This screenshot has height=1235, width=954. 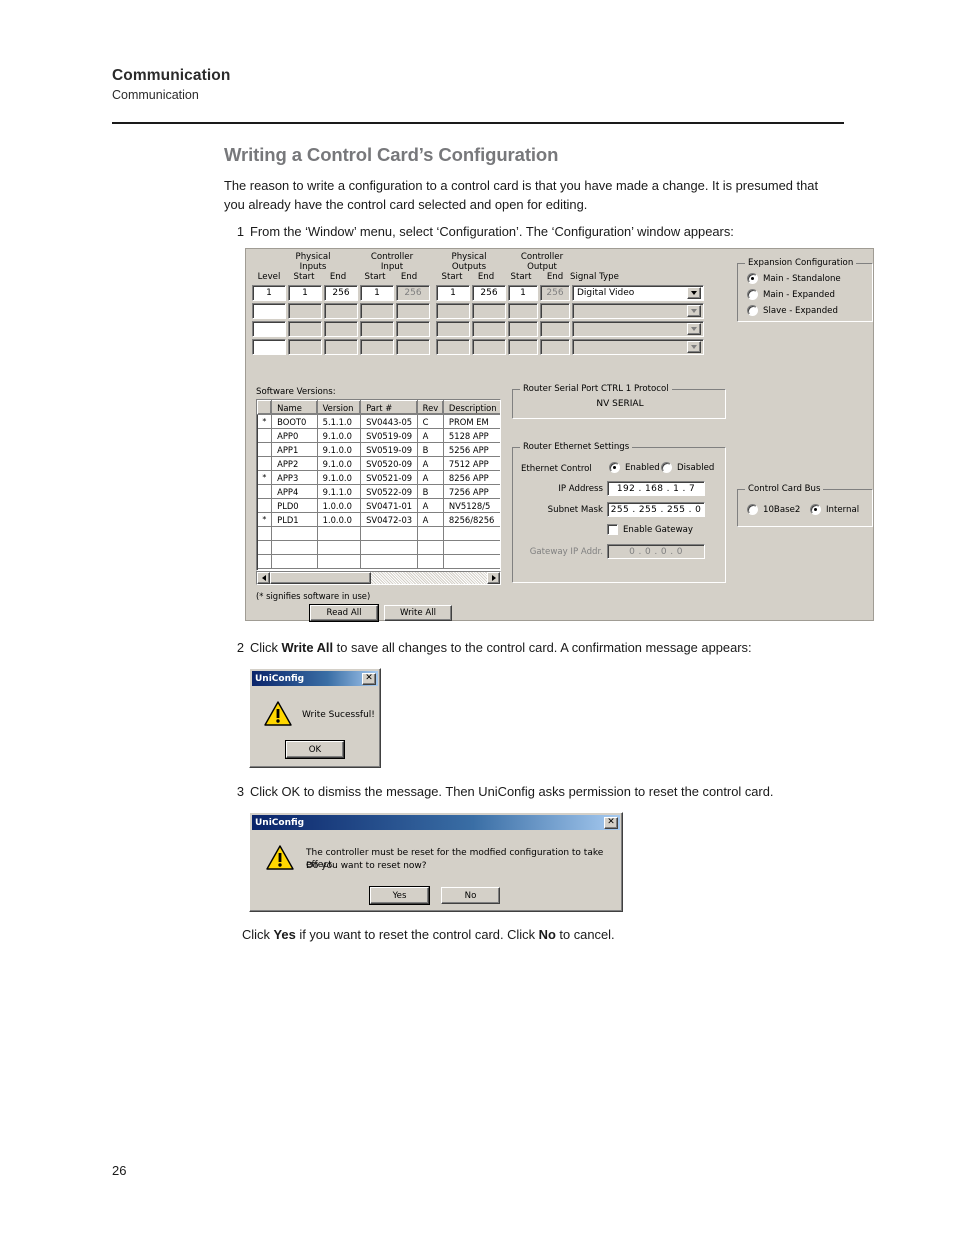 I want to click on cell-name: PLD0, so click(x=294, y=505).